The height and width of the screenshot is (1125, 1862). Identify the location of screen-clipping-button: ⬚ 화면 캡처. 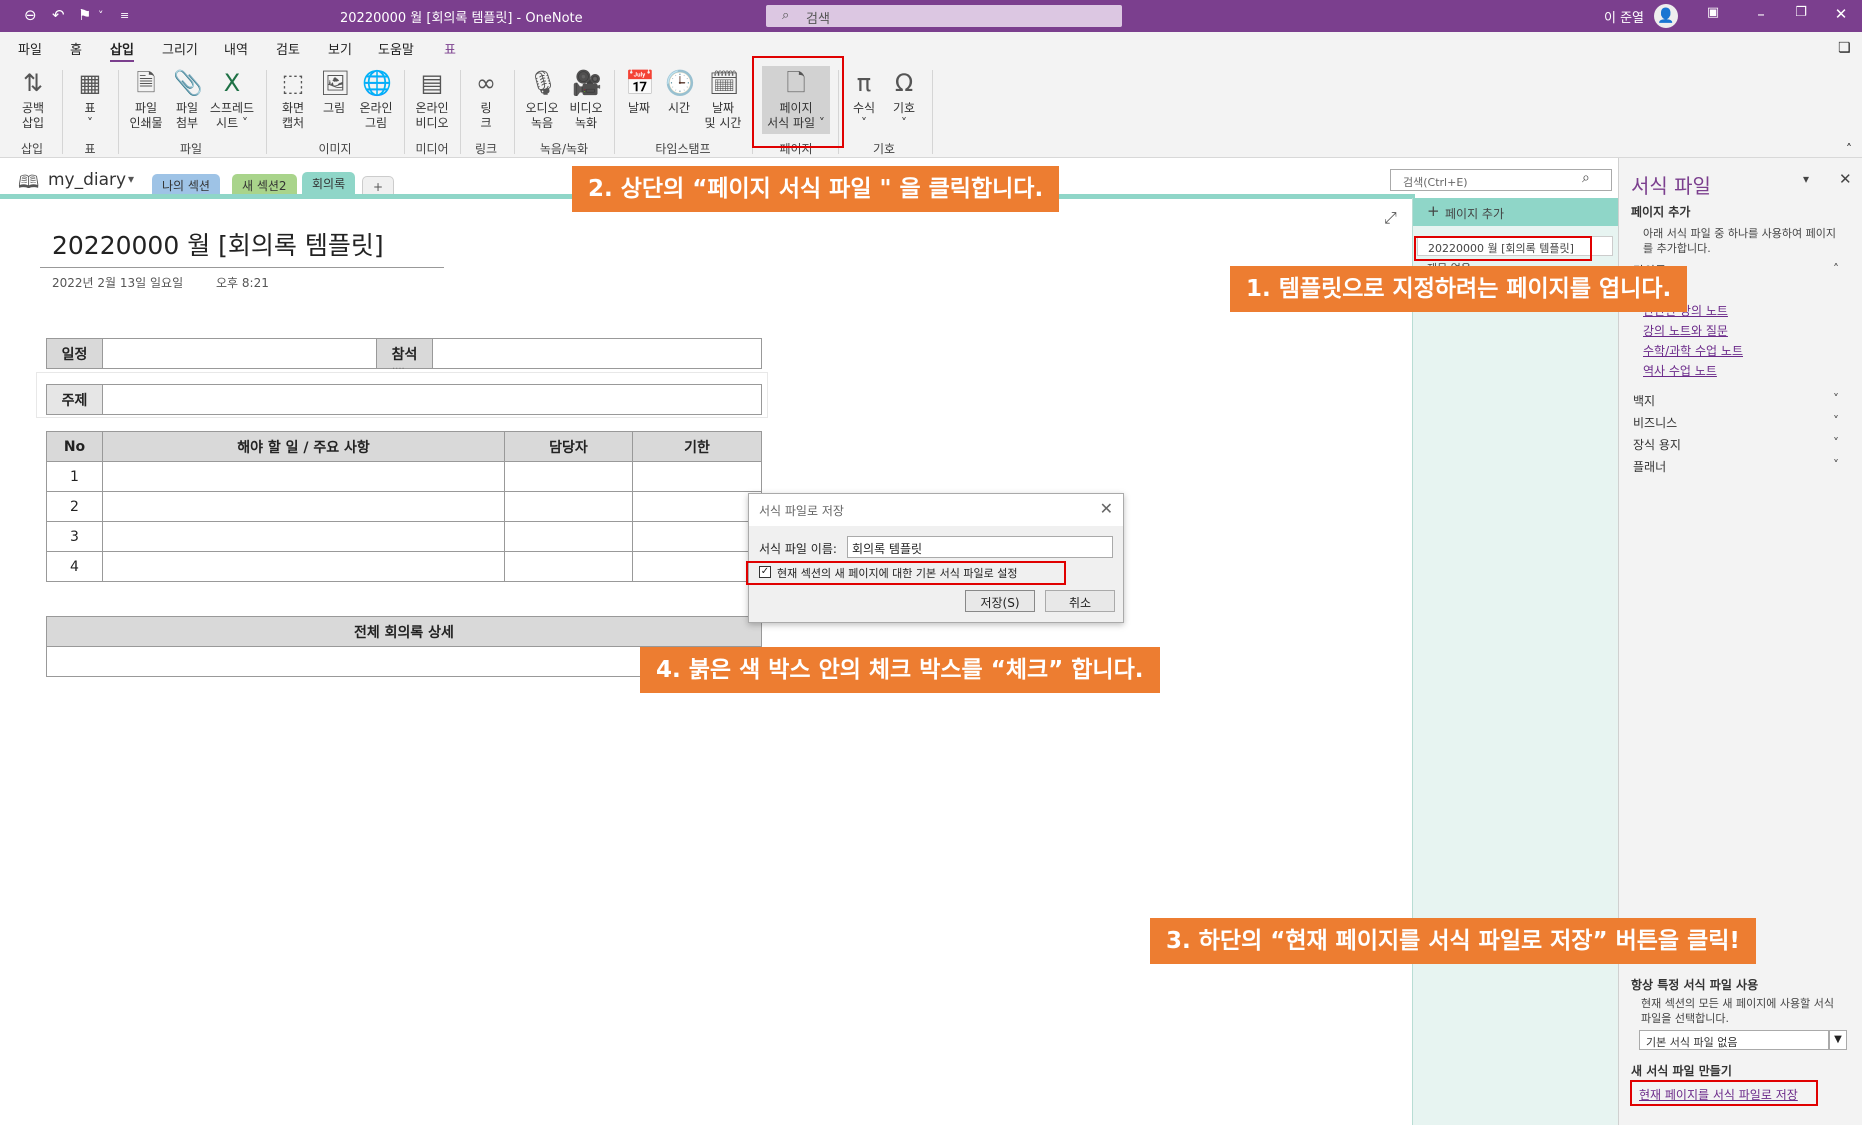
(293, 99).